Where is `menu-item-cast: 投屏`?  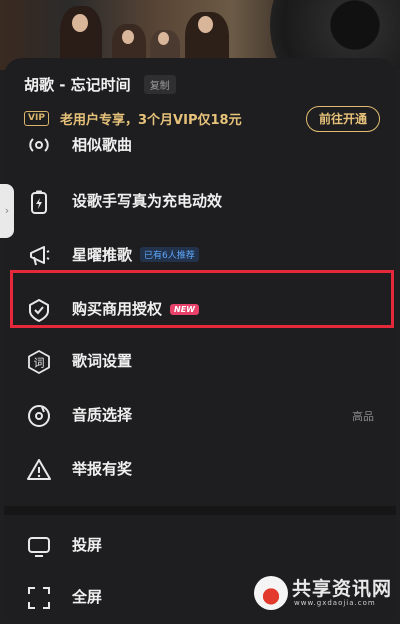
menu-item-cast: 投屏 is located at coordinates (200, 546).